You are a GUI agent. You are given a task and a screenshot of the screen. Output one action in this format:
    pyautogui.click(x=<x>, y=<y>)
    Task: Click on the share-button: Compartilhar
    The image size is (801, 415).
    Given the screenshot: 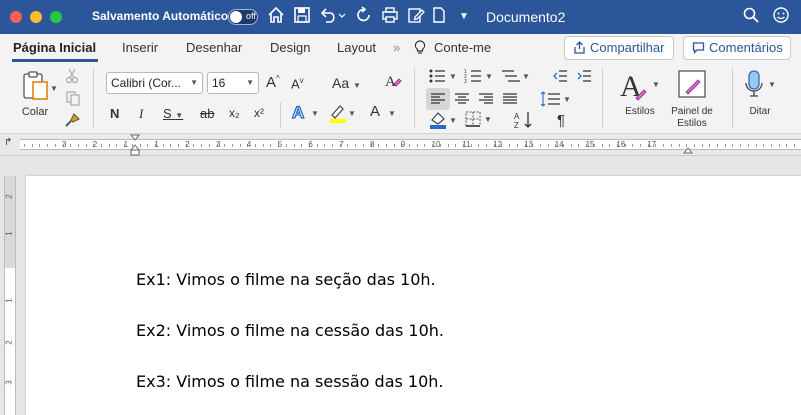 What is the action you would take?
    pyautogui.click(x=619, y=48)
    